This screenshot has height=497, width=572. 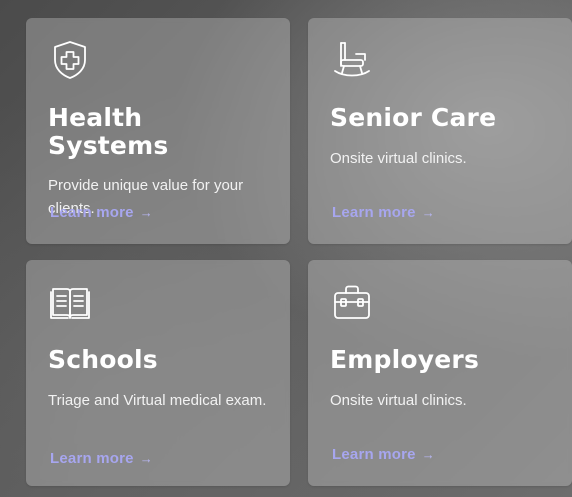 I want to click on card-title: Health Systems, so click(x=108, y=131).